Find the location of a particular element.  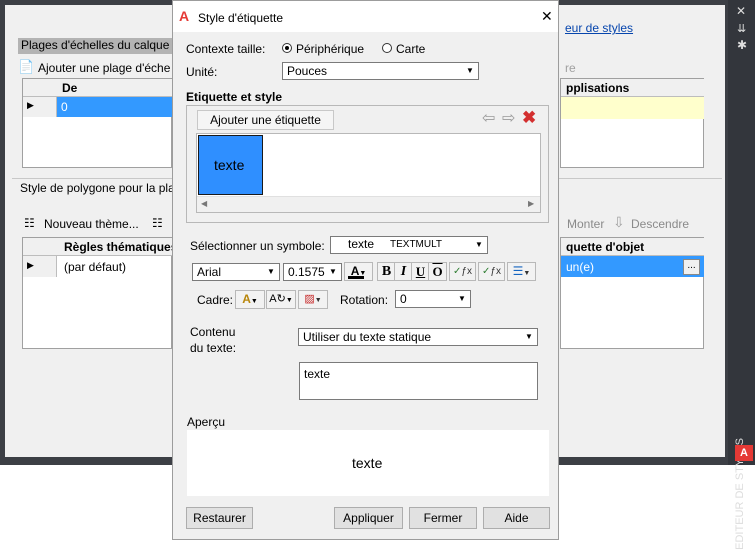

move-up-button: Monter is located at coordinates (585, 224).